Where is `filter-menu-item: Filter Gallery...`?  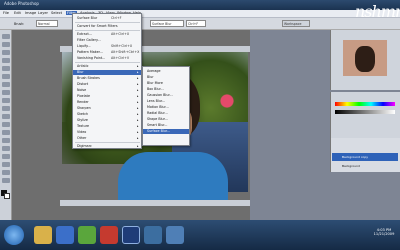 filter-menu-item: Filter Gallery... is located at coordinates (109, 40).